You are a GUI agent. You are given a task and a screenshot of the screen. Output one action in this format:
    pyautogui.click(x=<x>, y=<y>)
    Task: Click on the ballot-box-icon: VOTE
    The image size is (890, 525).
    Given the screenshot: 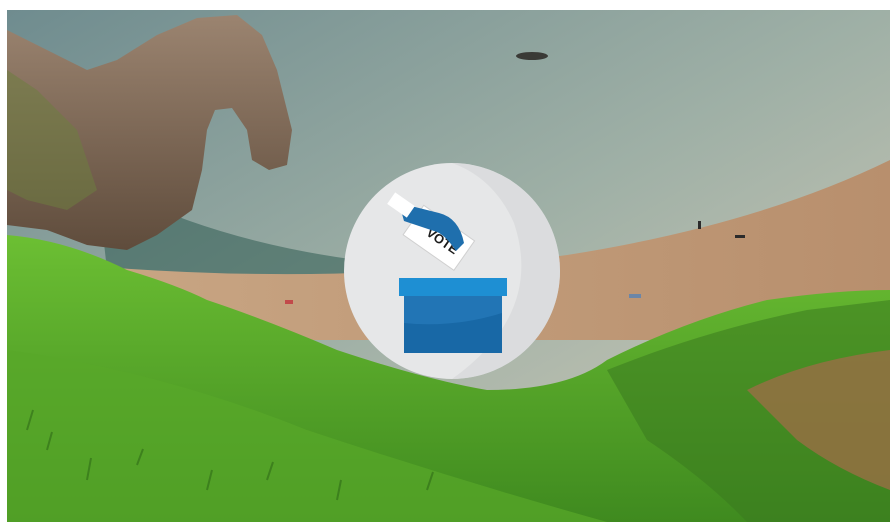 What is the action you would take?
    pyautogui.click(x=452, y=271)
    